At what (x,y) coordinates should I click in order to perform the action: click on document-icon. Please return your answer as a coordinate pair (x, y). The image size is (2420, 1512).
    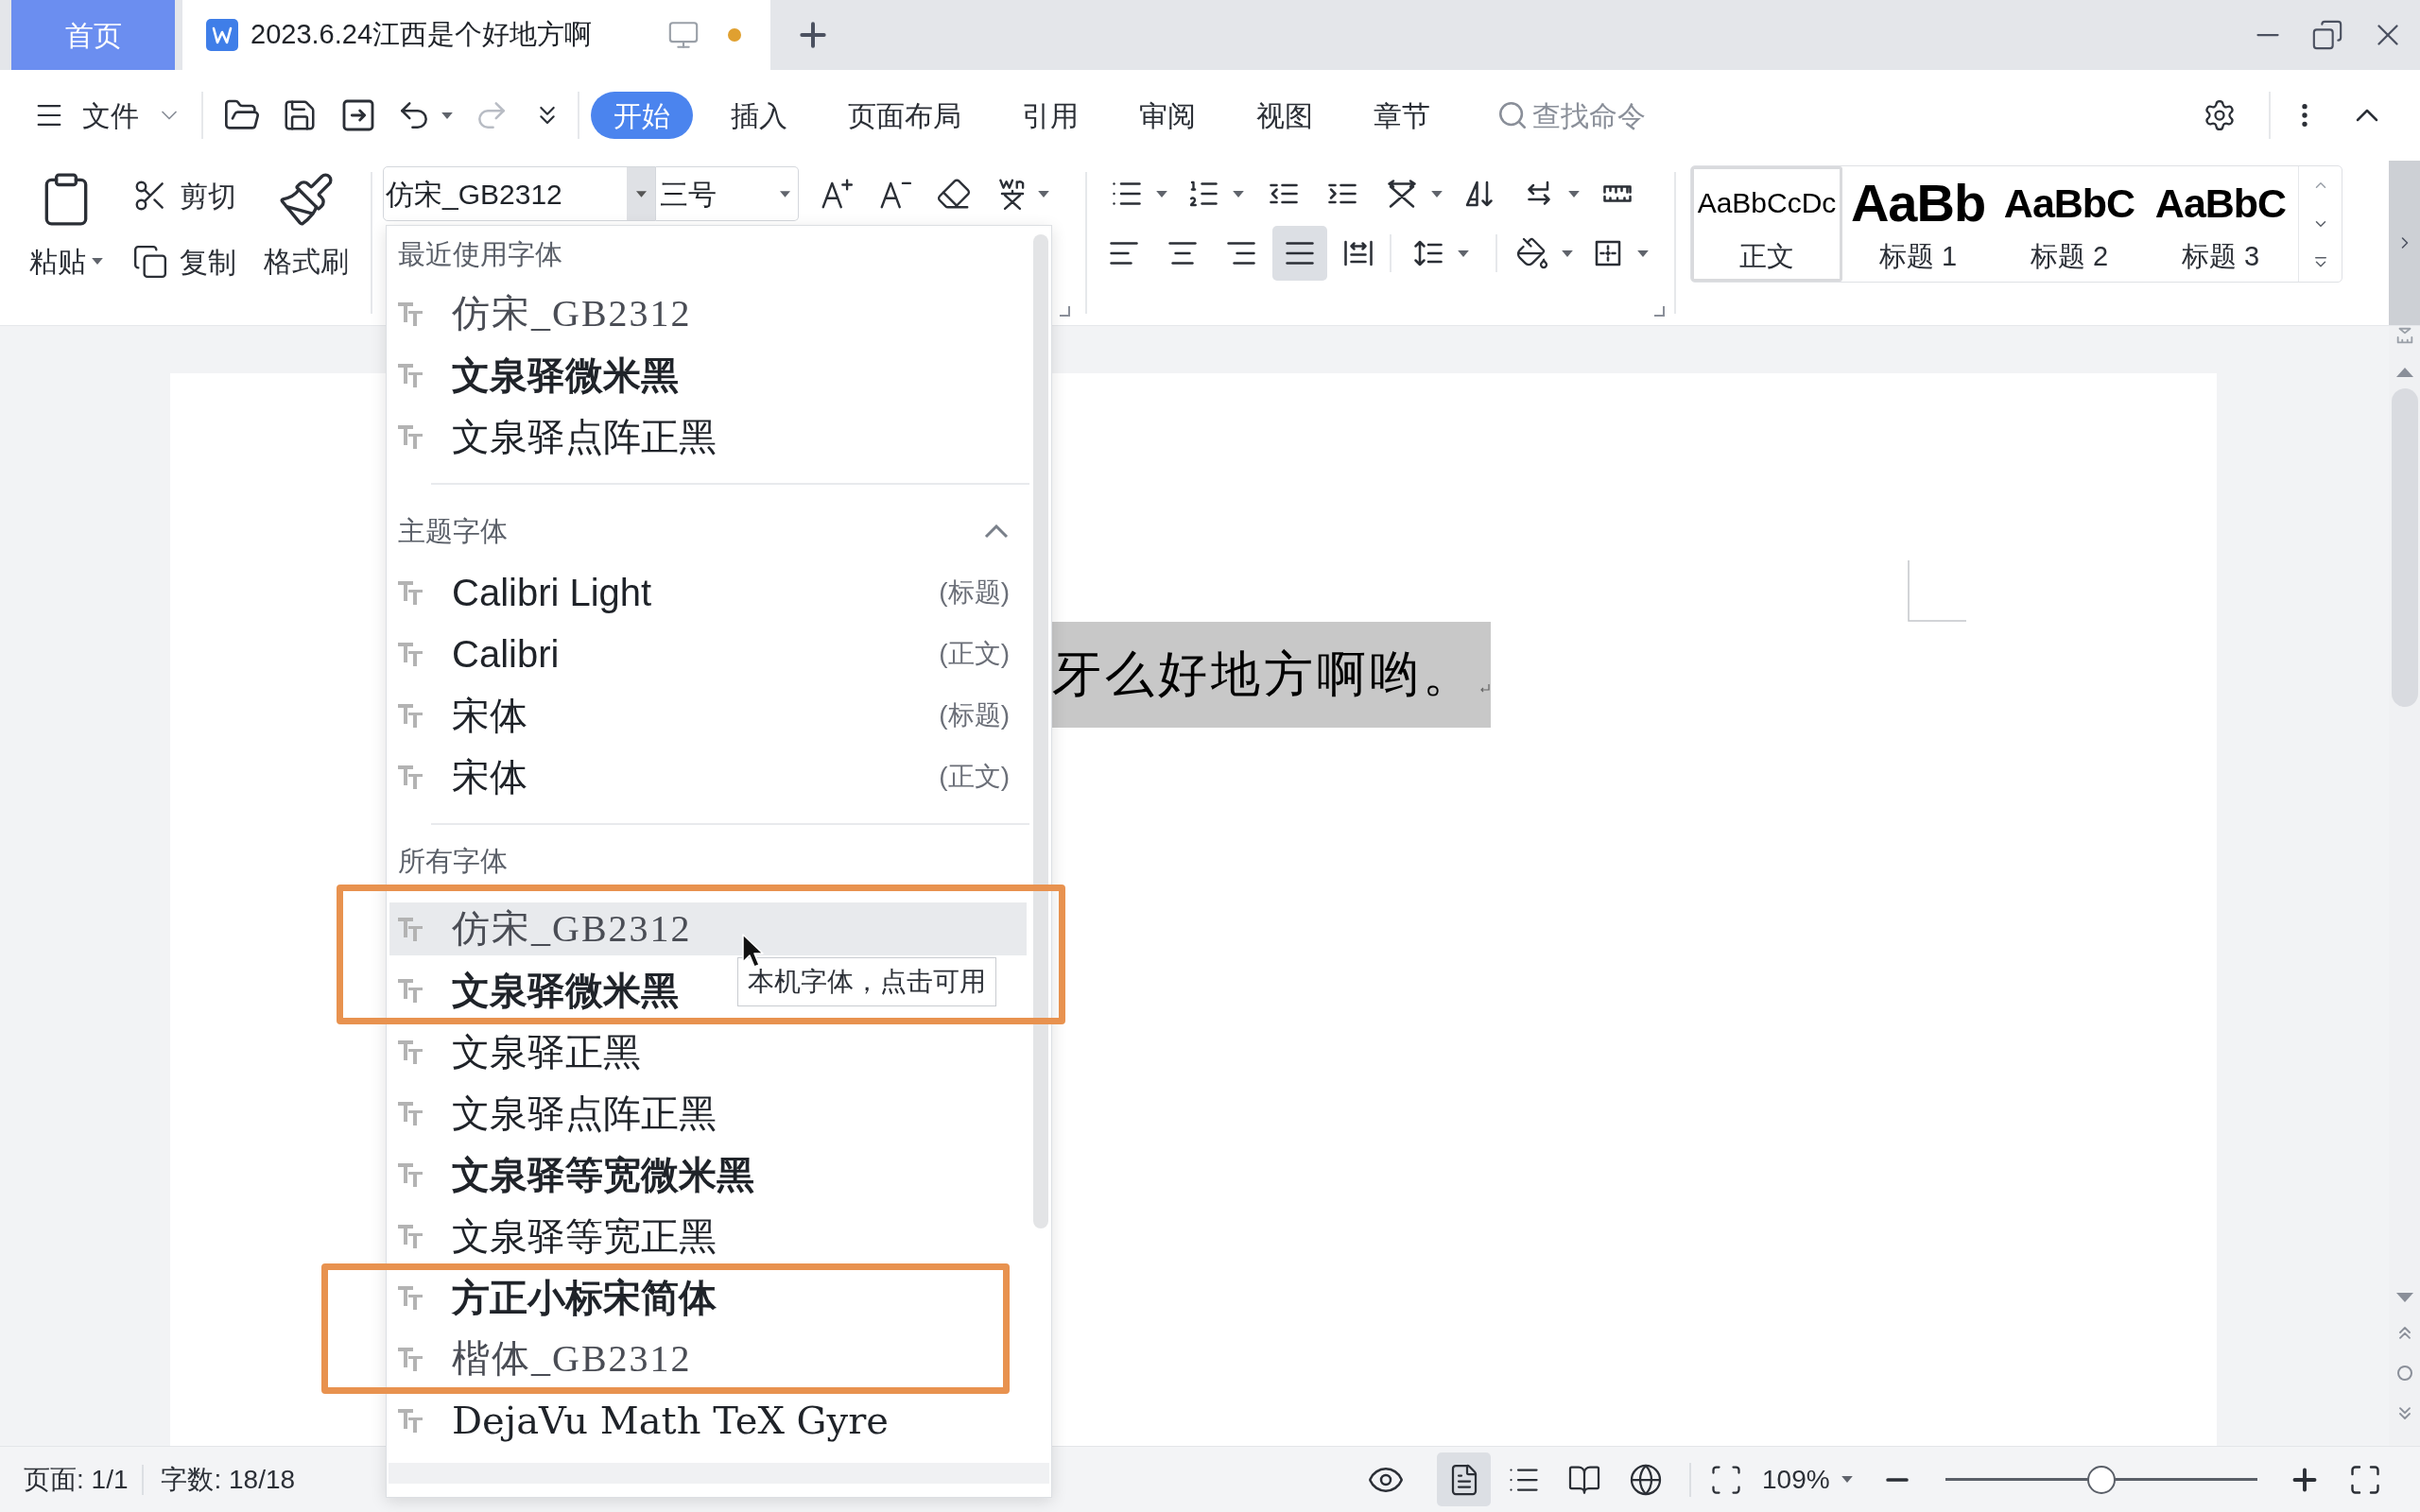
    Looking at the image, I should click on (222, 35).